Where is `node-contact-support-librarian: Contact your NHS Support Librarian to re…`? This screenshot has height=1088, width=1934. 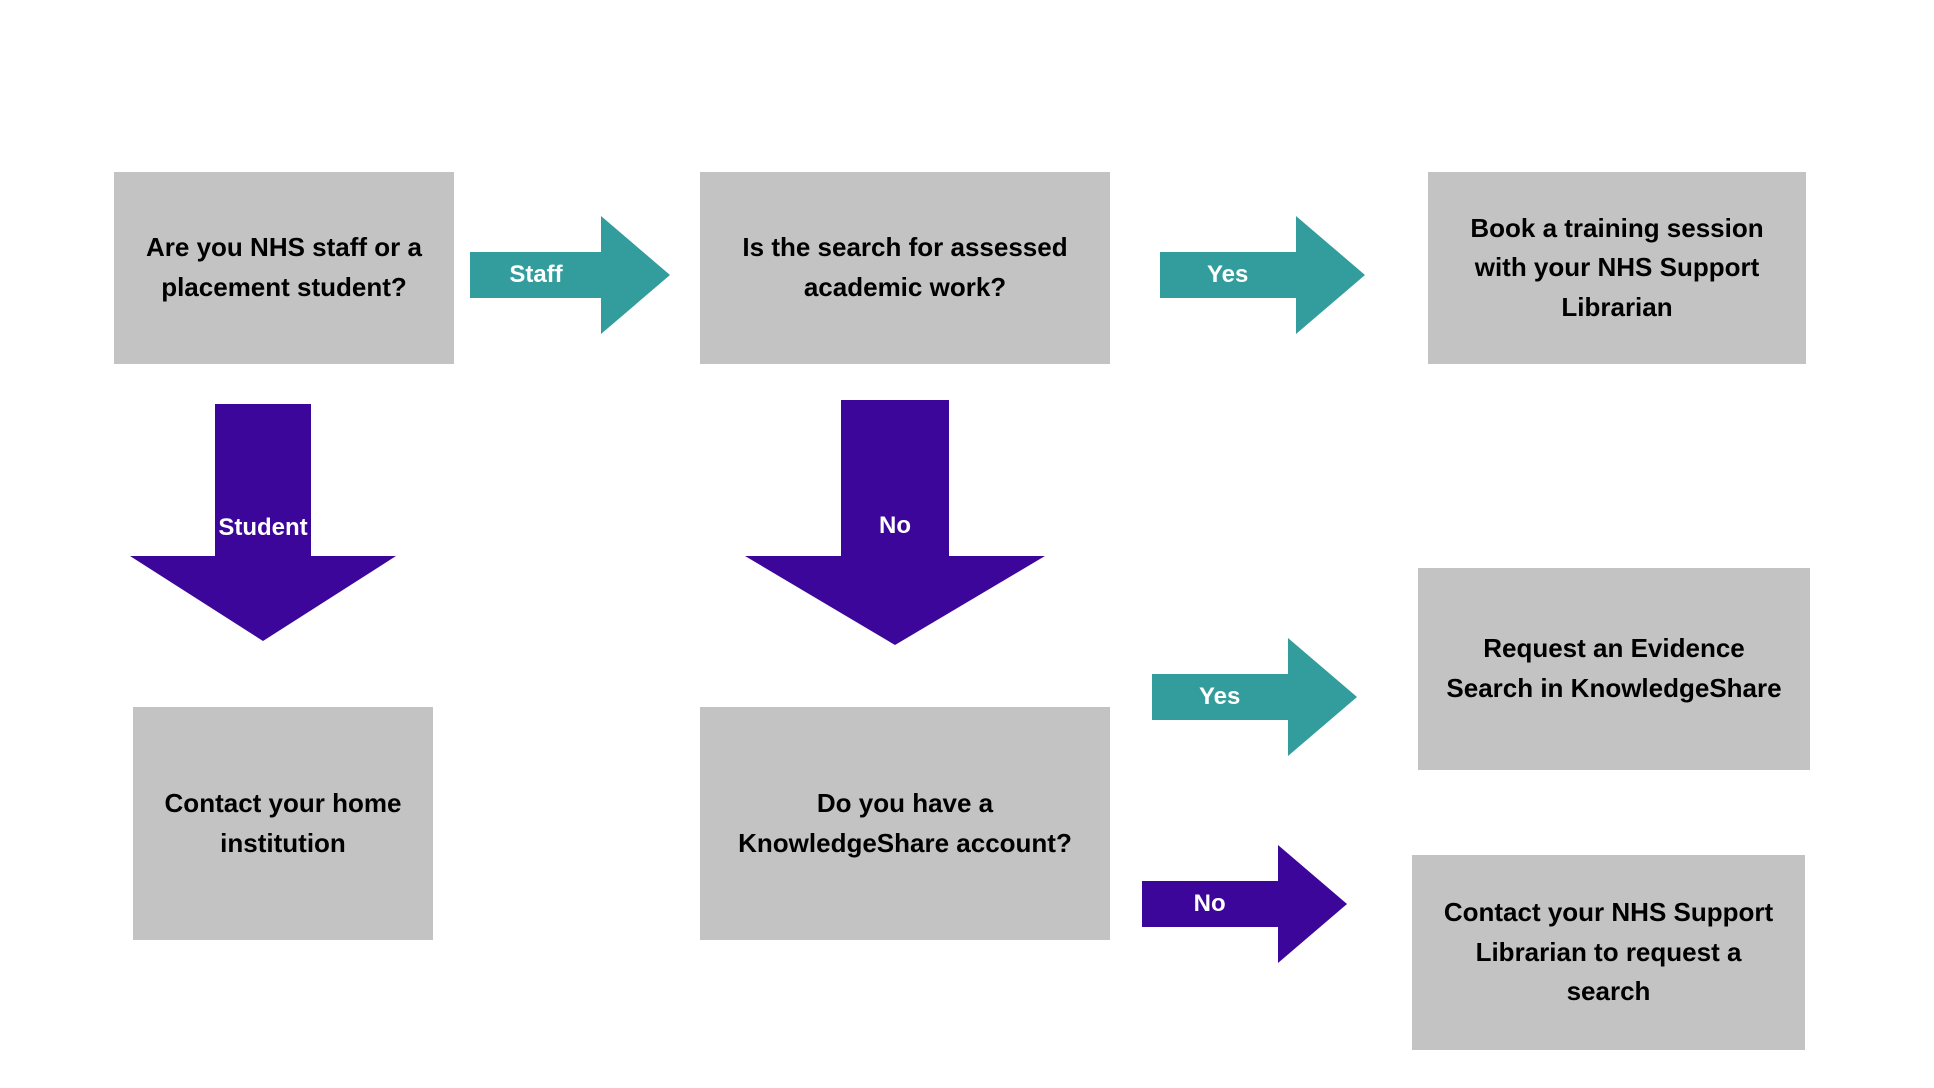
node-contact-support-librarian: Contact your NHS Support Librarian to re… is located at coordinates (1608, 952).